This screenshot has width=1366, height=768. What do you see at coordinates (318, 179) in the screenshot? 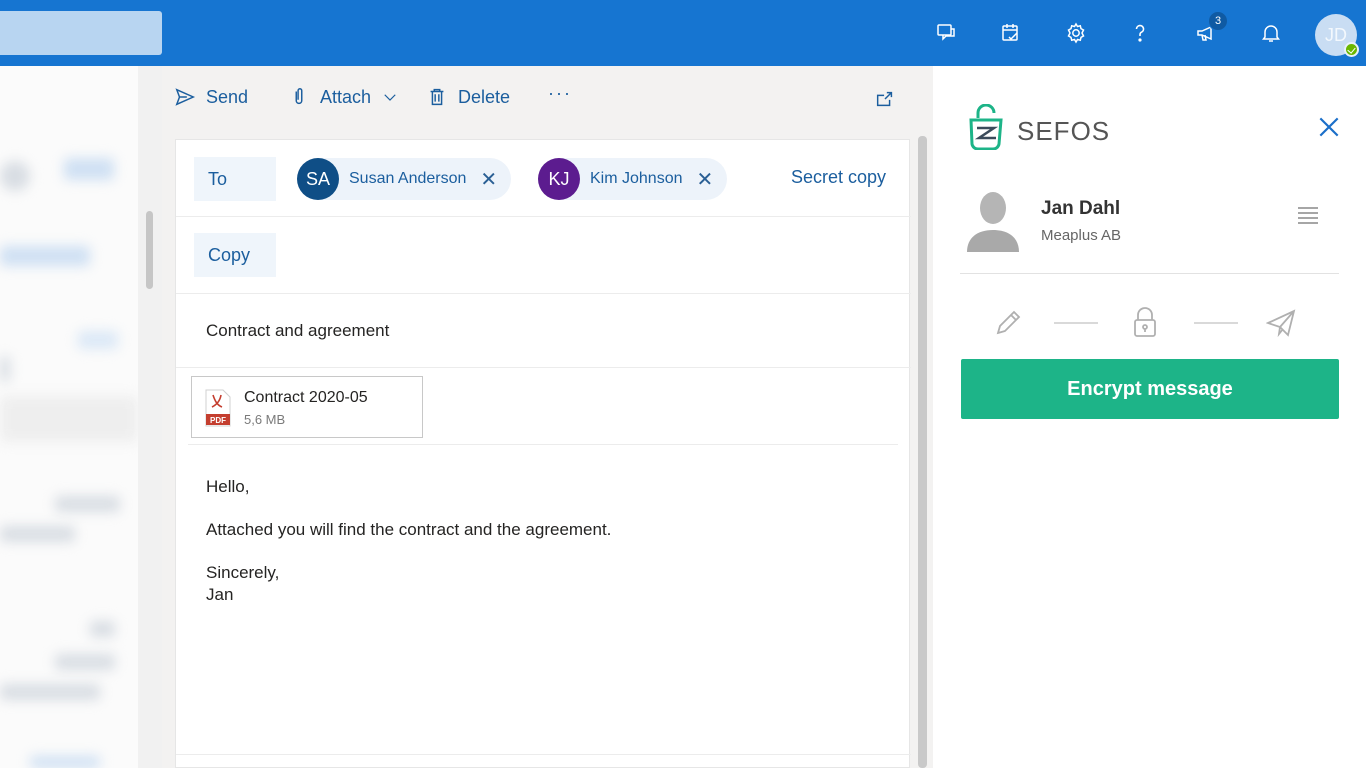
I see `recipient-avatar: SA` at bounding box center [318, 179].